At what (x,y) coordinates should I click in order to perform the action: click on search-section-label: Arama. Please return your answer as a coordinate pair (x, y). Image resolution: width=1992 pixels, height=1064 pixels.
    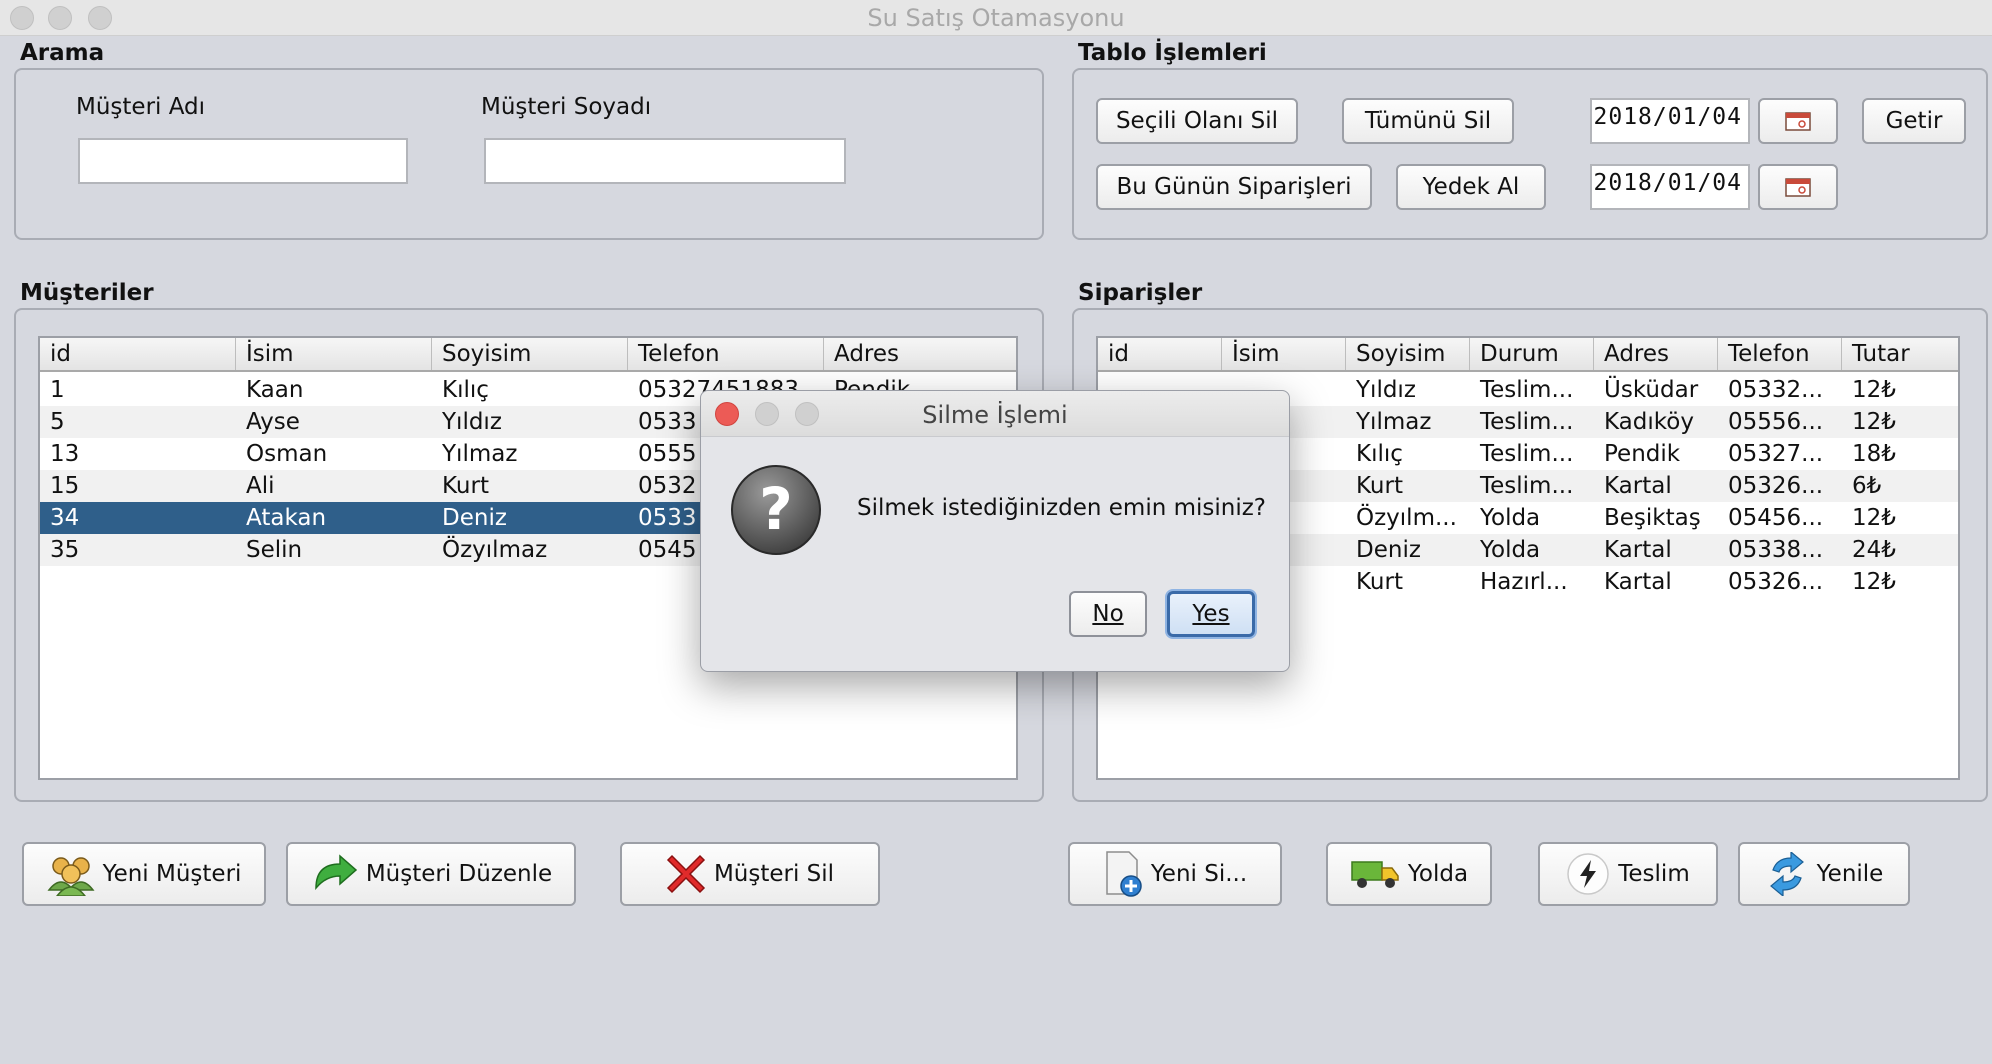
    Looking at the image, I should click on (62, 53).